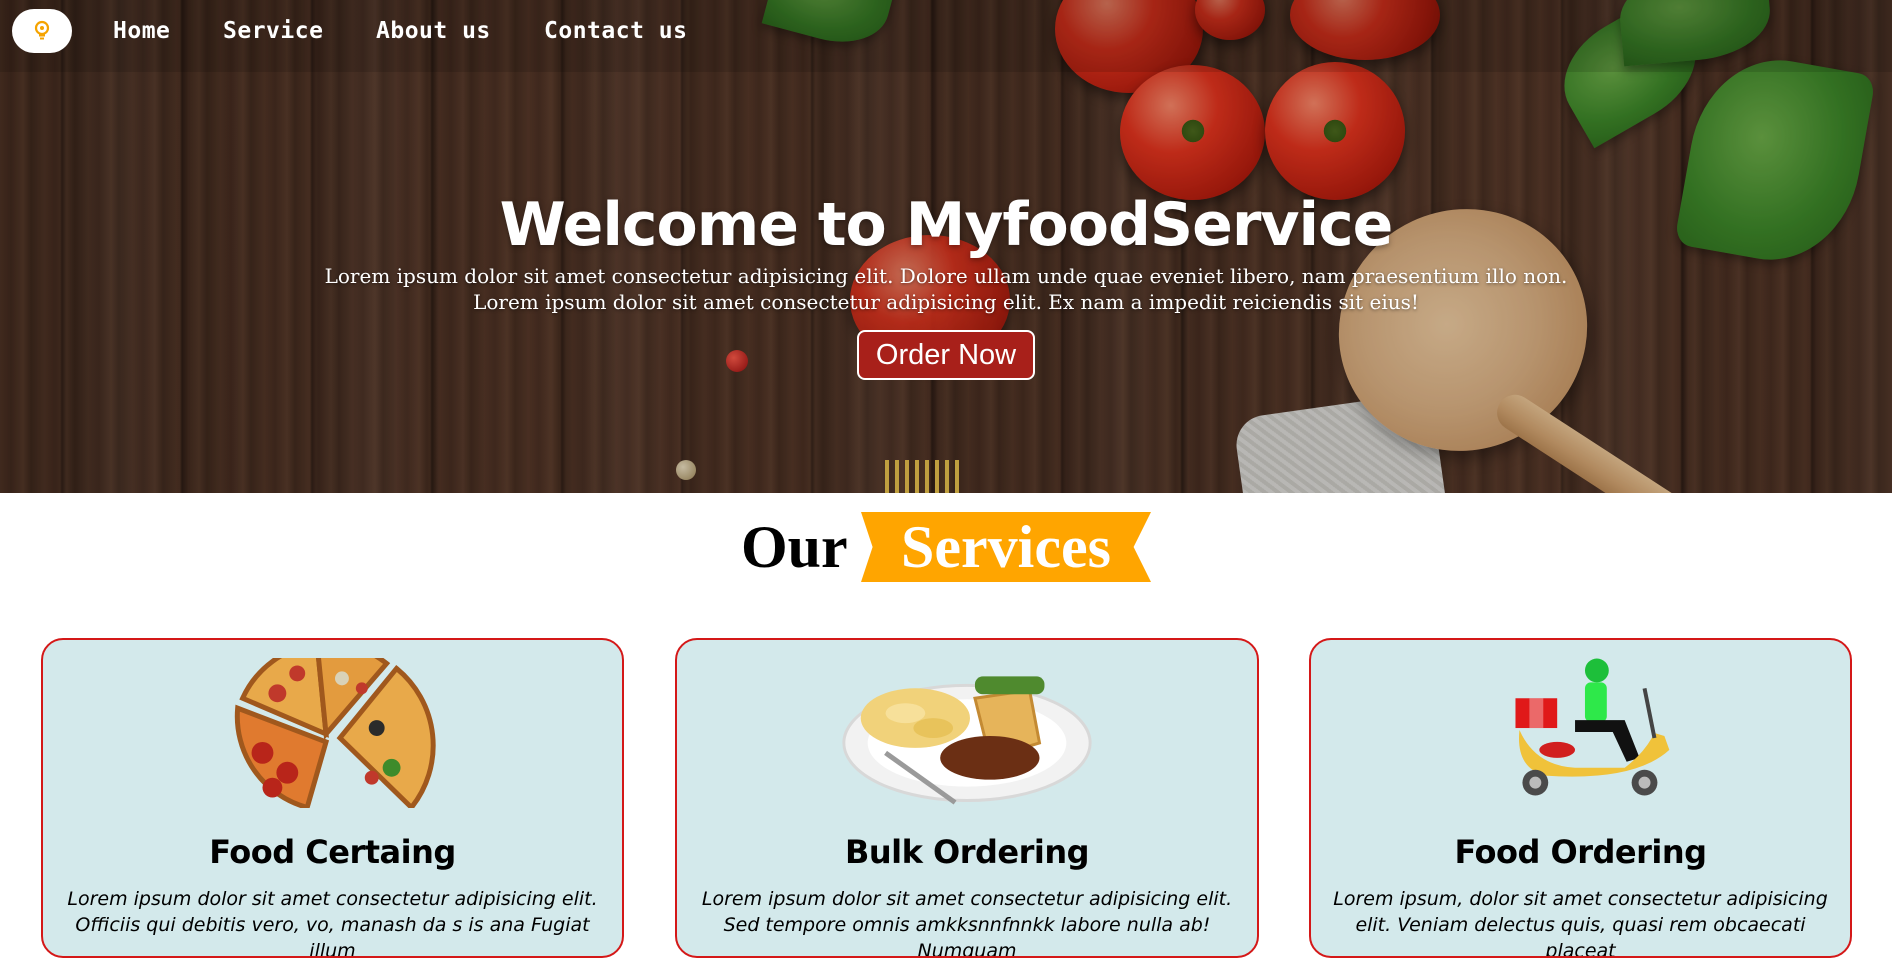 The width and height of the screenshot is (1892, 958). I want to click on nav-link-home: Home, so click(141, 31).